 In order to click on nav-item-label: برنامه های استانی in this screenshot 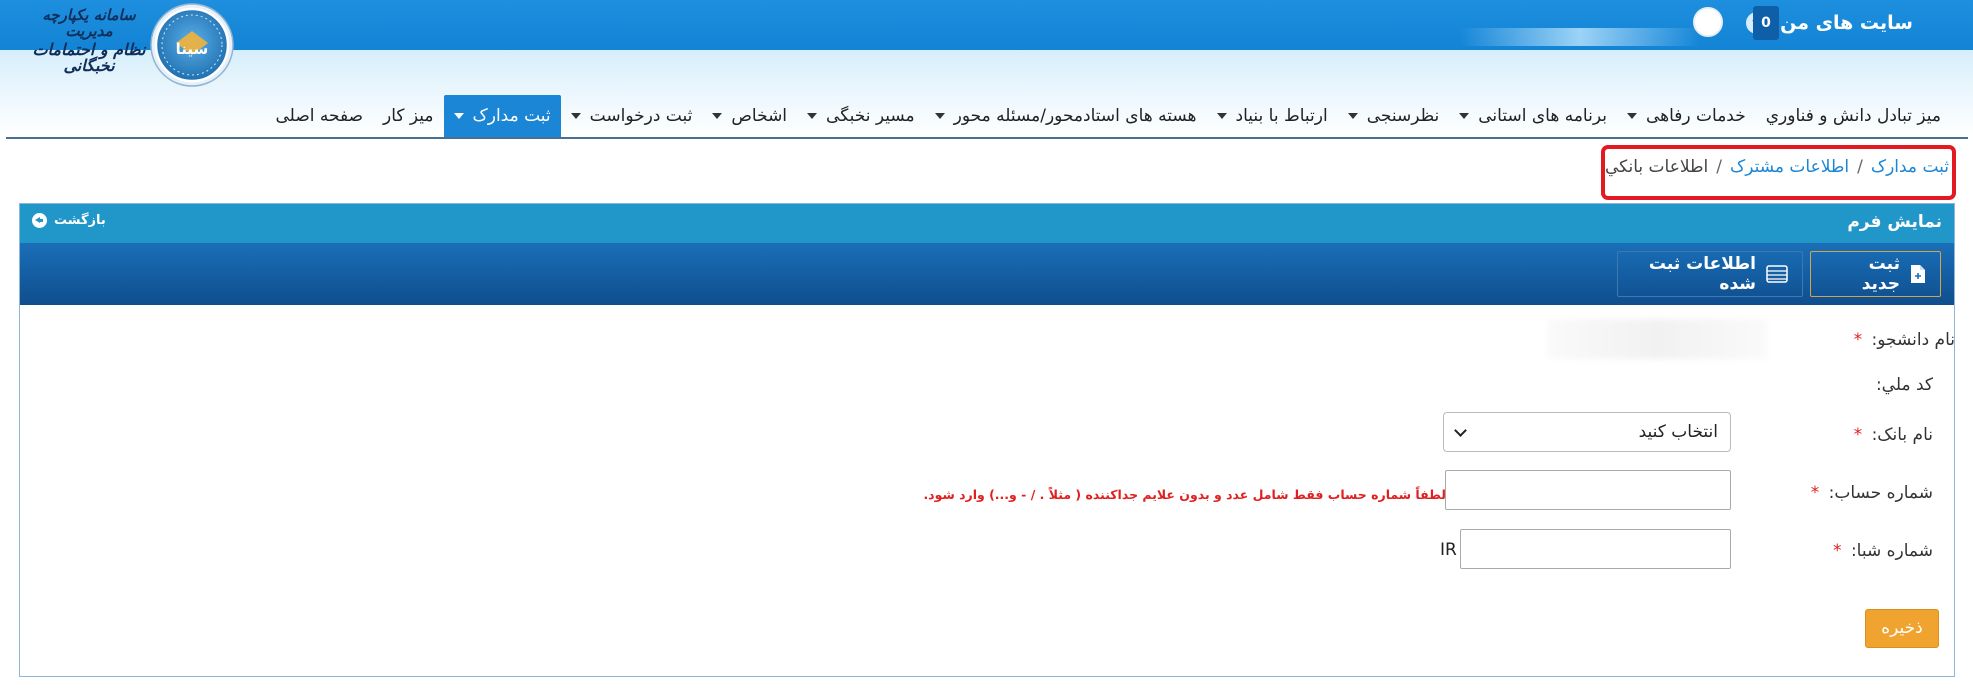, I will do `click(1542, 116)`.